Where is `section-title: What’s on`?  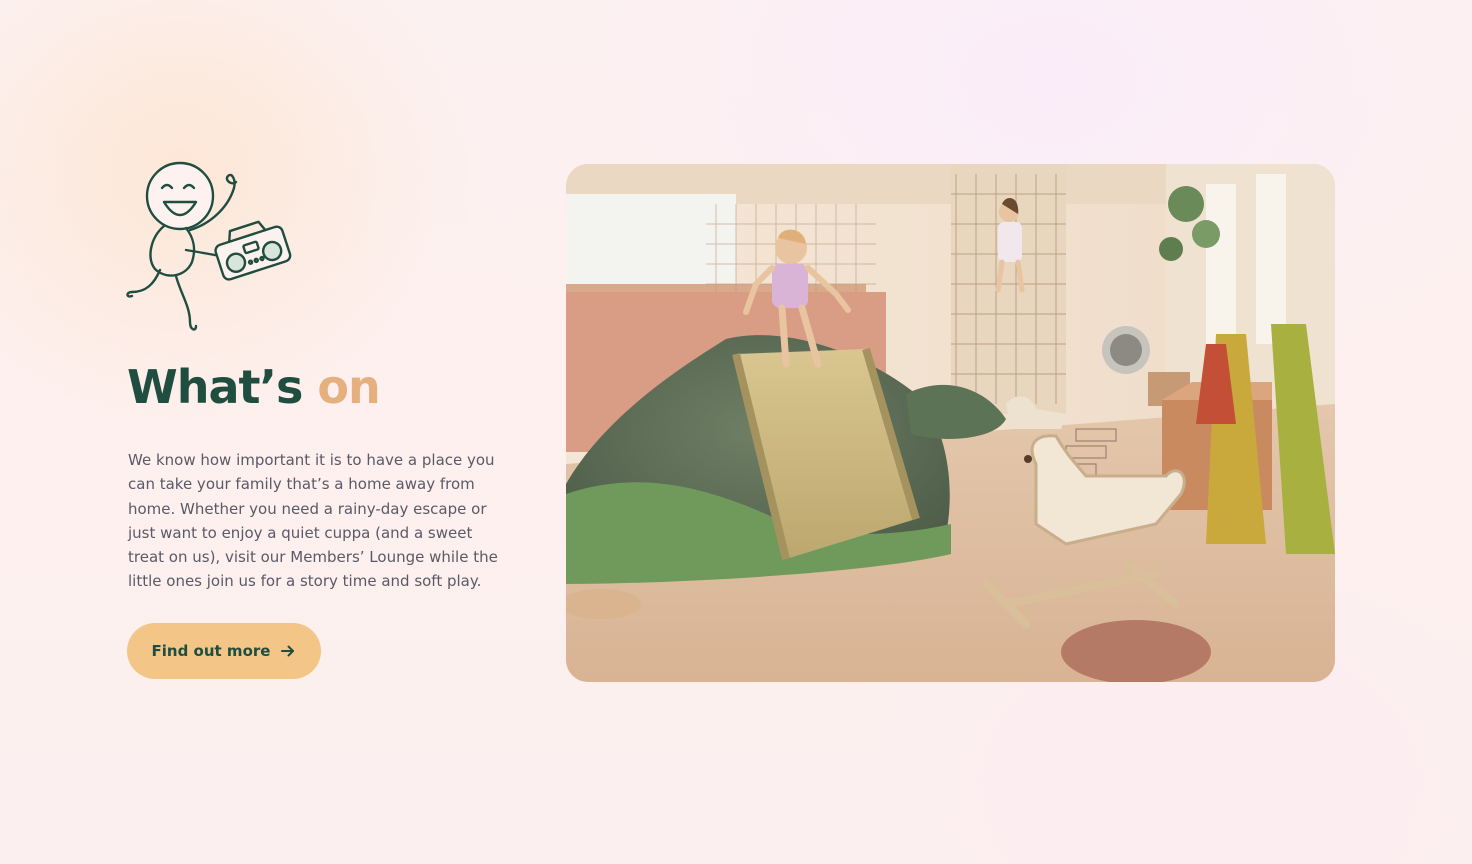 section-title: What’s on is located at coordinates (254, 387).